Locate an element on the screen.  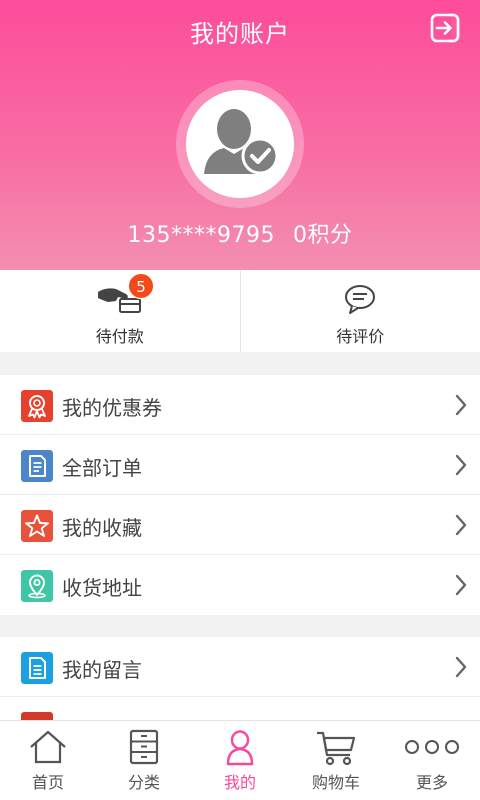
order-quick-actions: 5 待付款 待评价 is located at coordinates (240, 311).